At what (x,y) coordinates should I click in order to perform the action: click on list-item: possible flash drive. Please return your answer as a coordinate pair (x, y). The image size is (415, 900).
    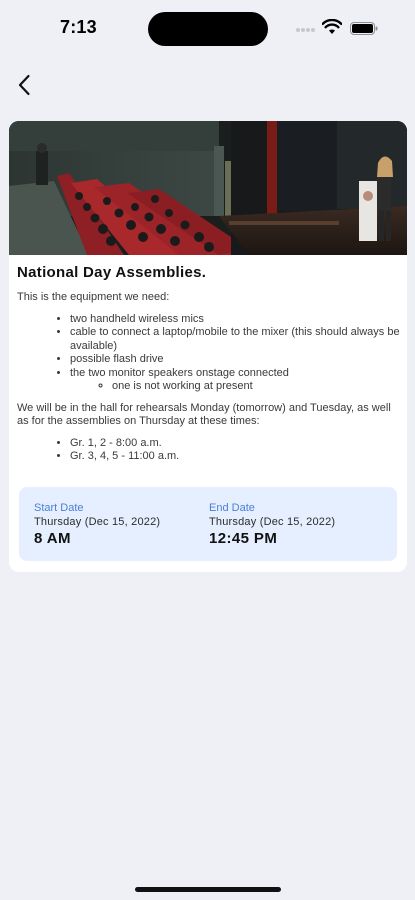
    Looking at the image, I should click on (235, 360).